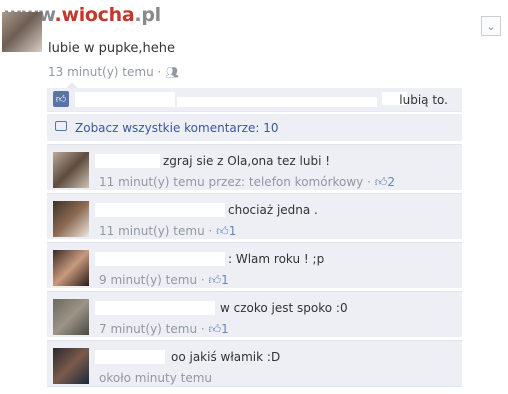 This screenshot has height=394, width=508. I want to click on comment-likes: 👍︎2, so click(385, 182).